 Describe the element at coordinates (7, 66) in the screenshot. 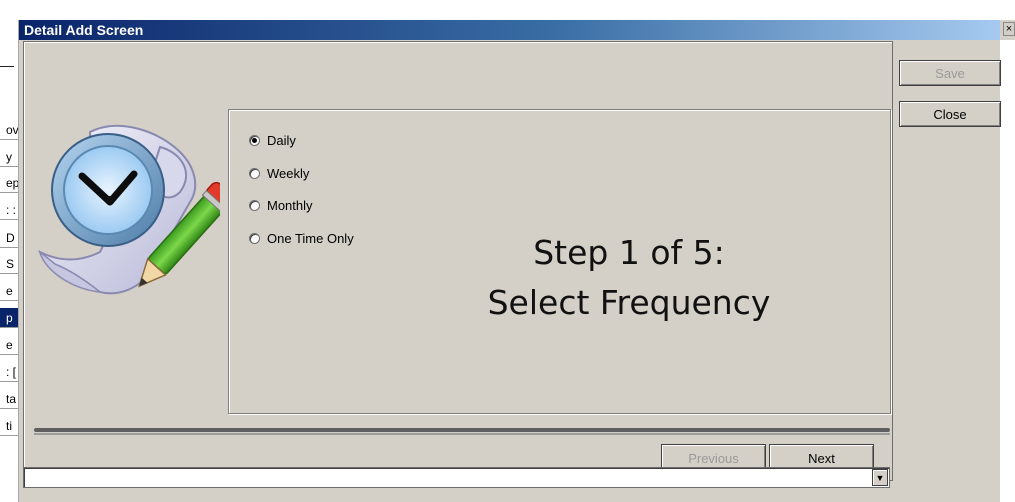

I see `background-line` at that location.